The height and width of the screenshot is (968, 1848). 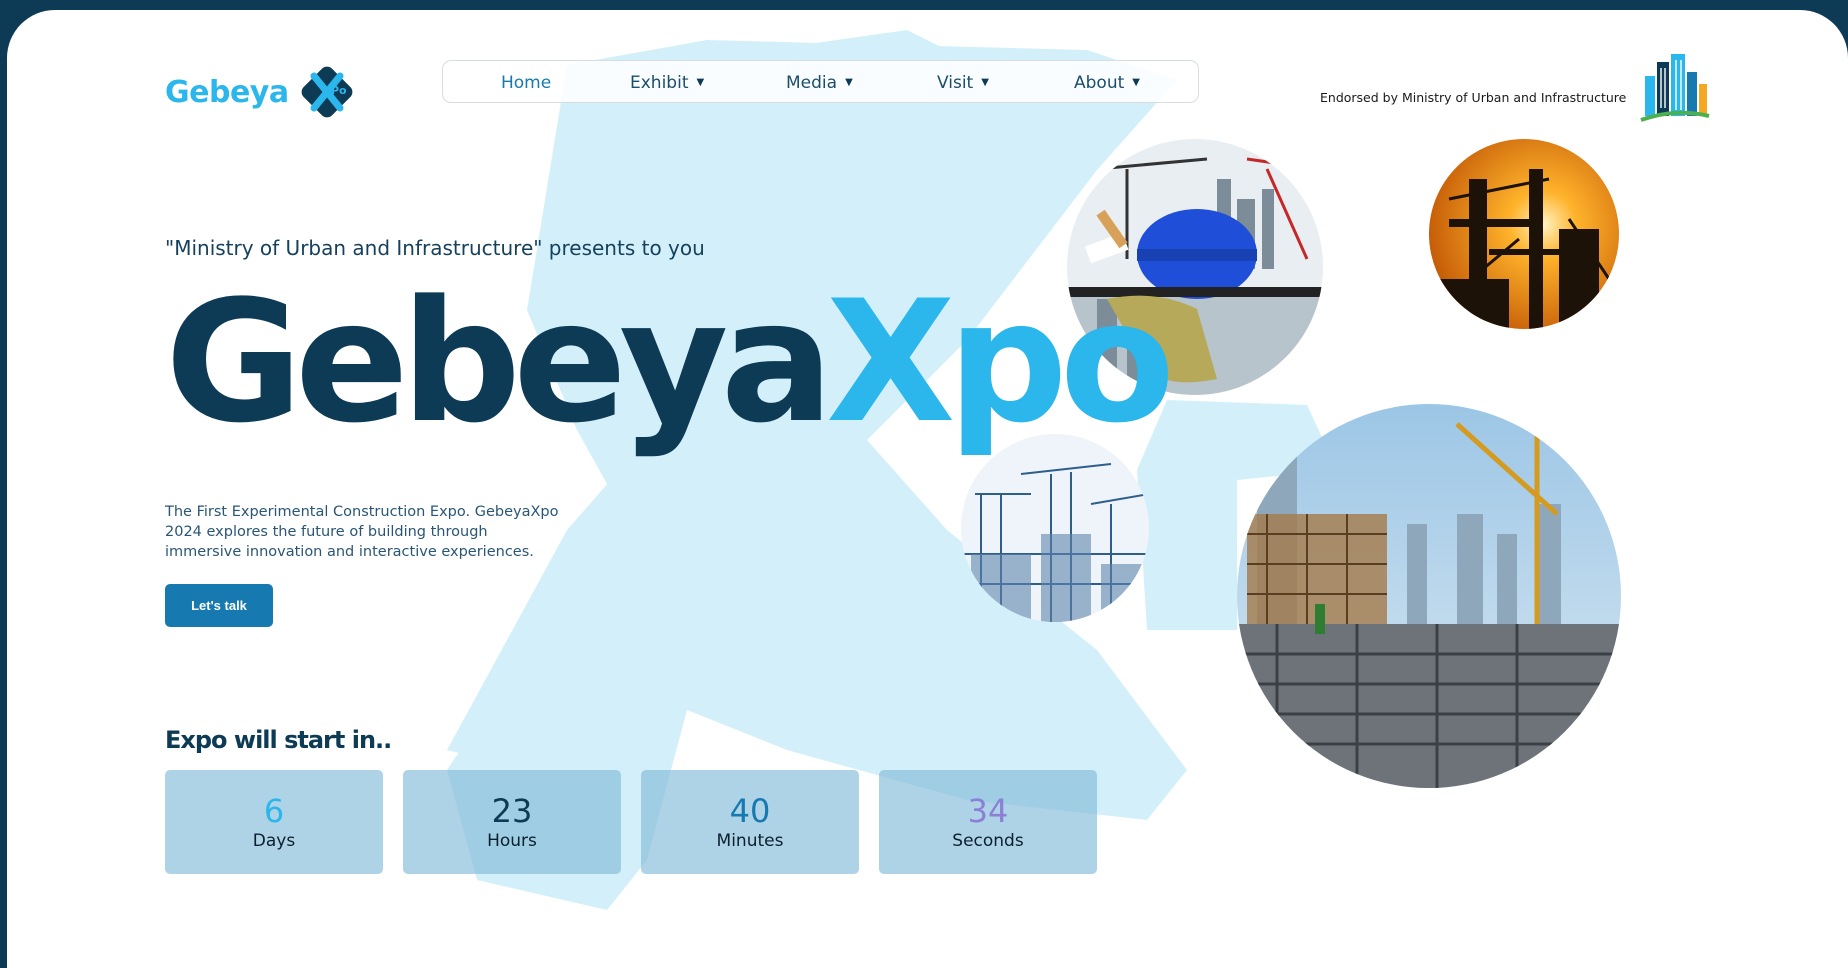 What do you see at coordinates (988, 841) in the screenshot?
I see `seconds-label: Seconds` at bounding box center [988, 841].